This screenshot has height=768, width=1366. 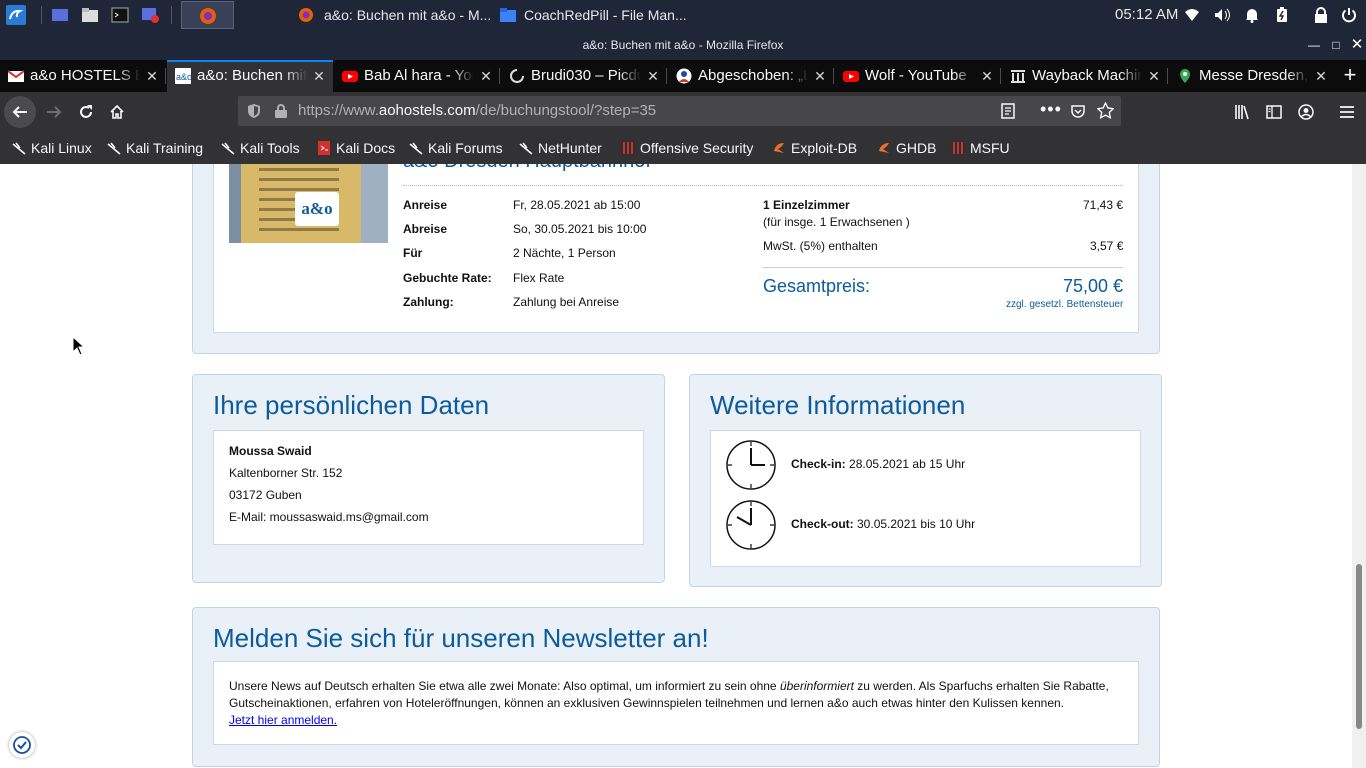 What do you see at coordinates (1359, 466) in the screenshot?
I see `page-scrollbar` at bounding box center [1359, 466].